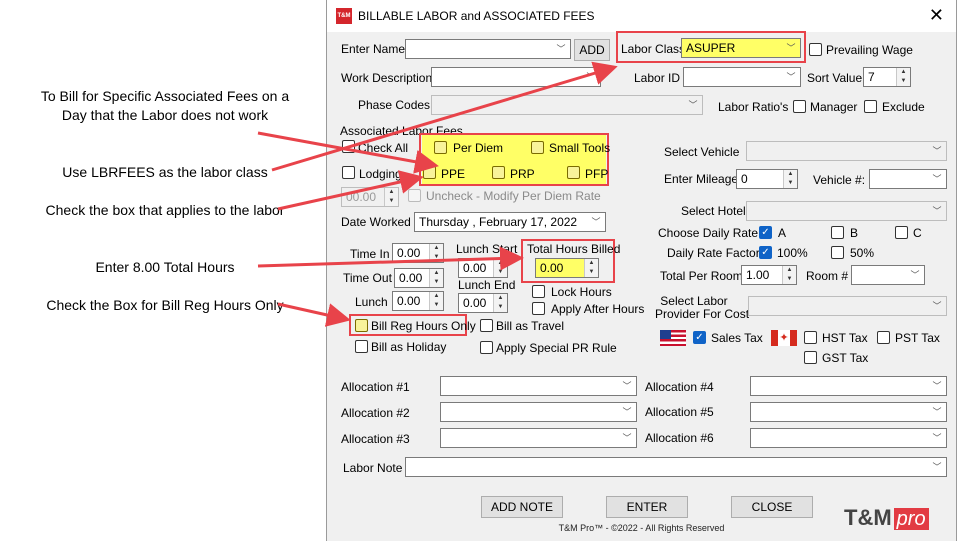 Image resolution: width=957 pixels, height=541 pixels. I want to click on hst-tax-checkbox, so click(810, 337).